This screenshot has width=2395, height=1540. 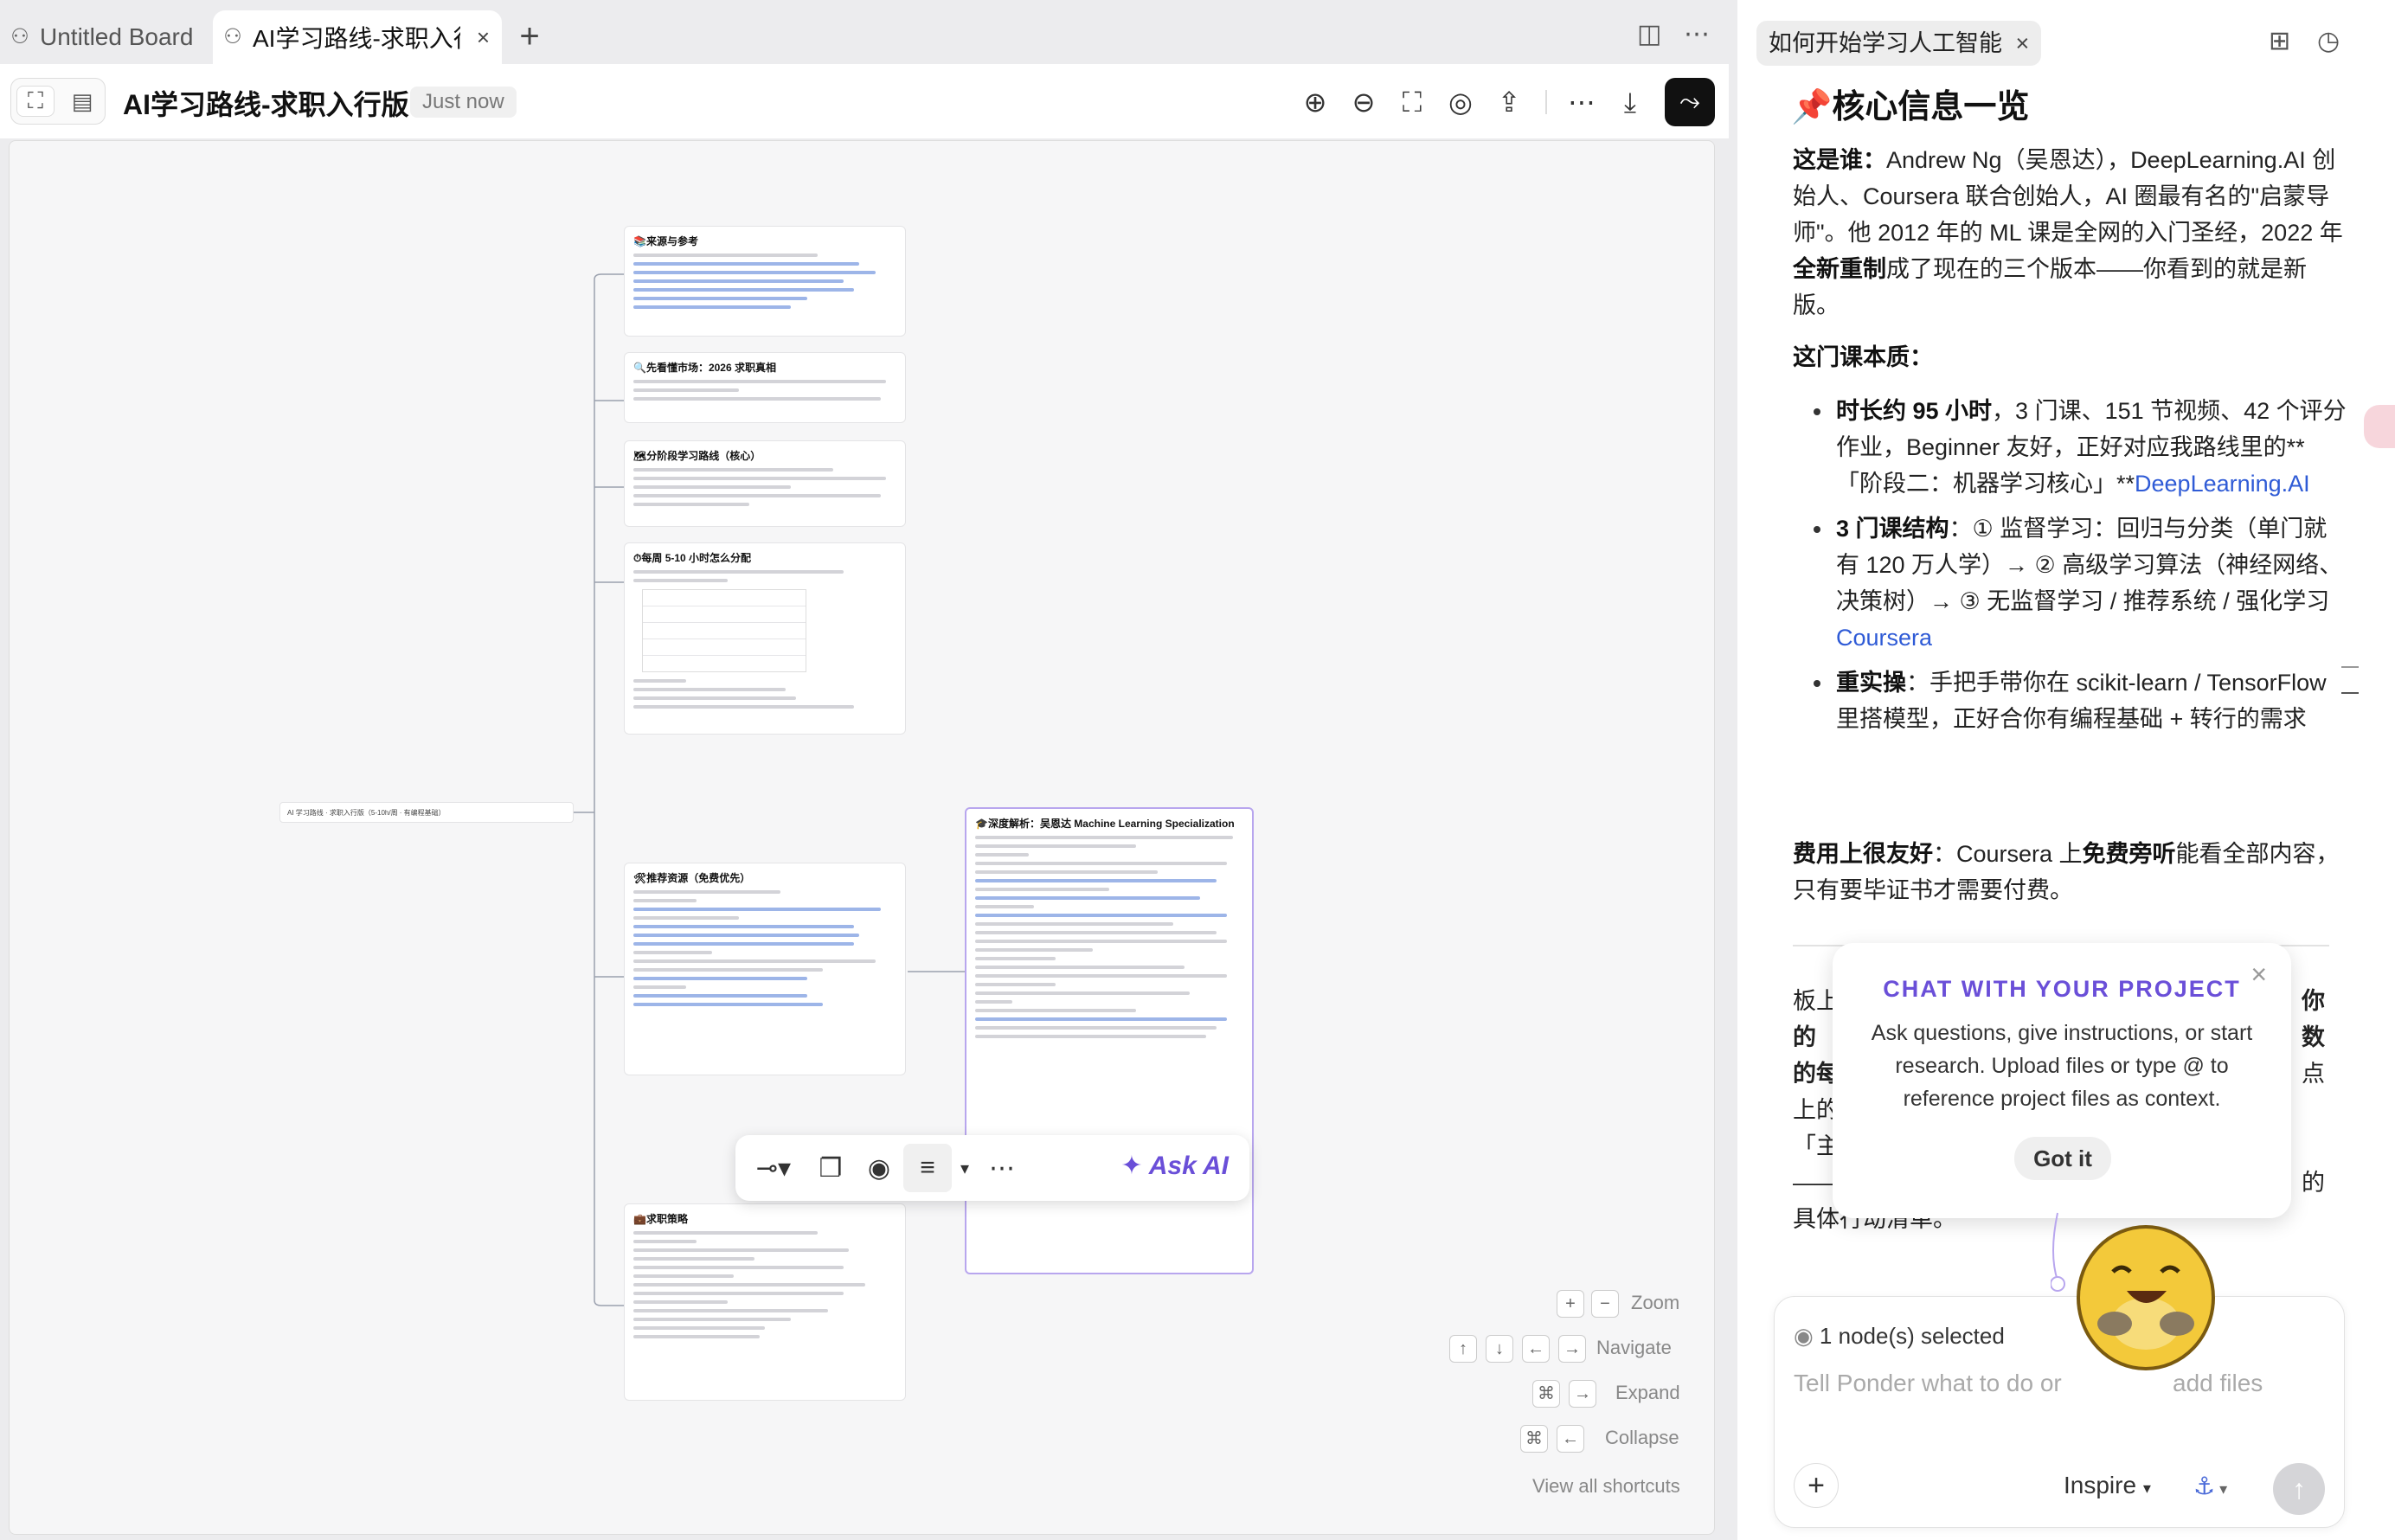 I want to click on zoom-in-key: +, so click(x=1571, y=1304).